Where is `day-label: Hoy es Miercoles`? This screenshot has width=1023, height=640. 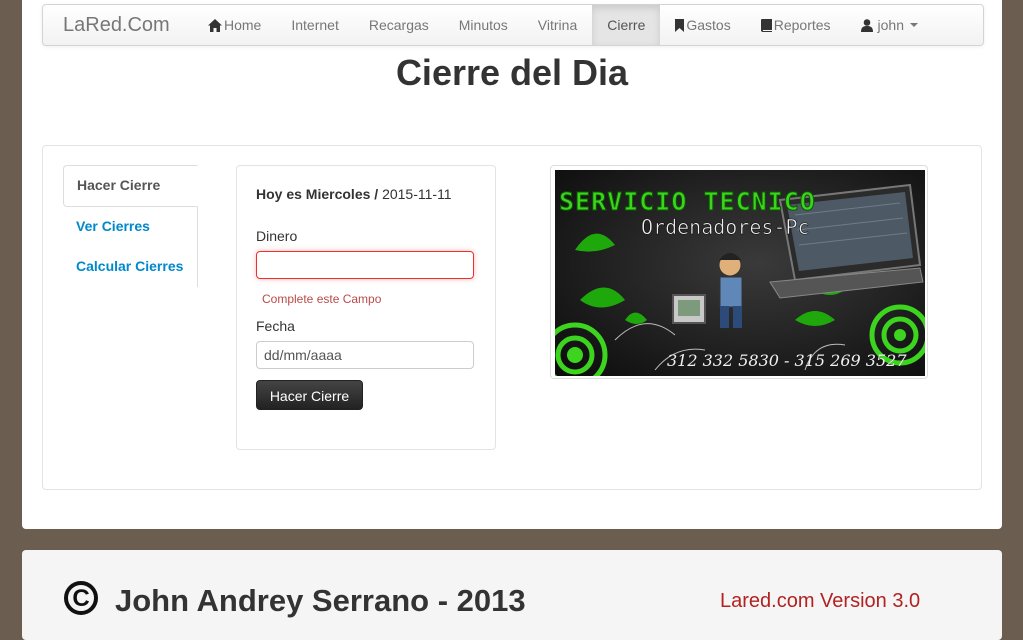
day-label: Hoy es Miercoles is located at coordinates (313, 194).